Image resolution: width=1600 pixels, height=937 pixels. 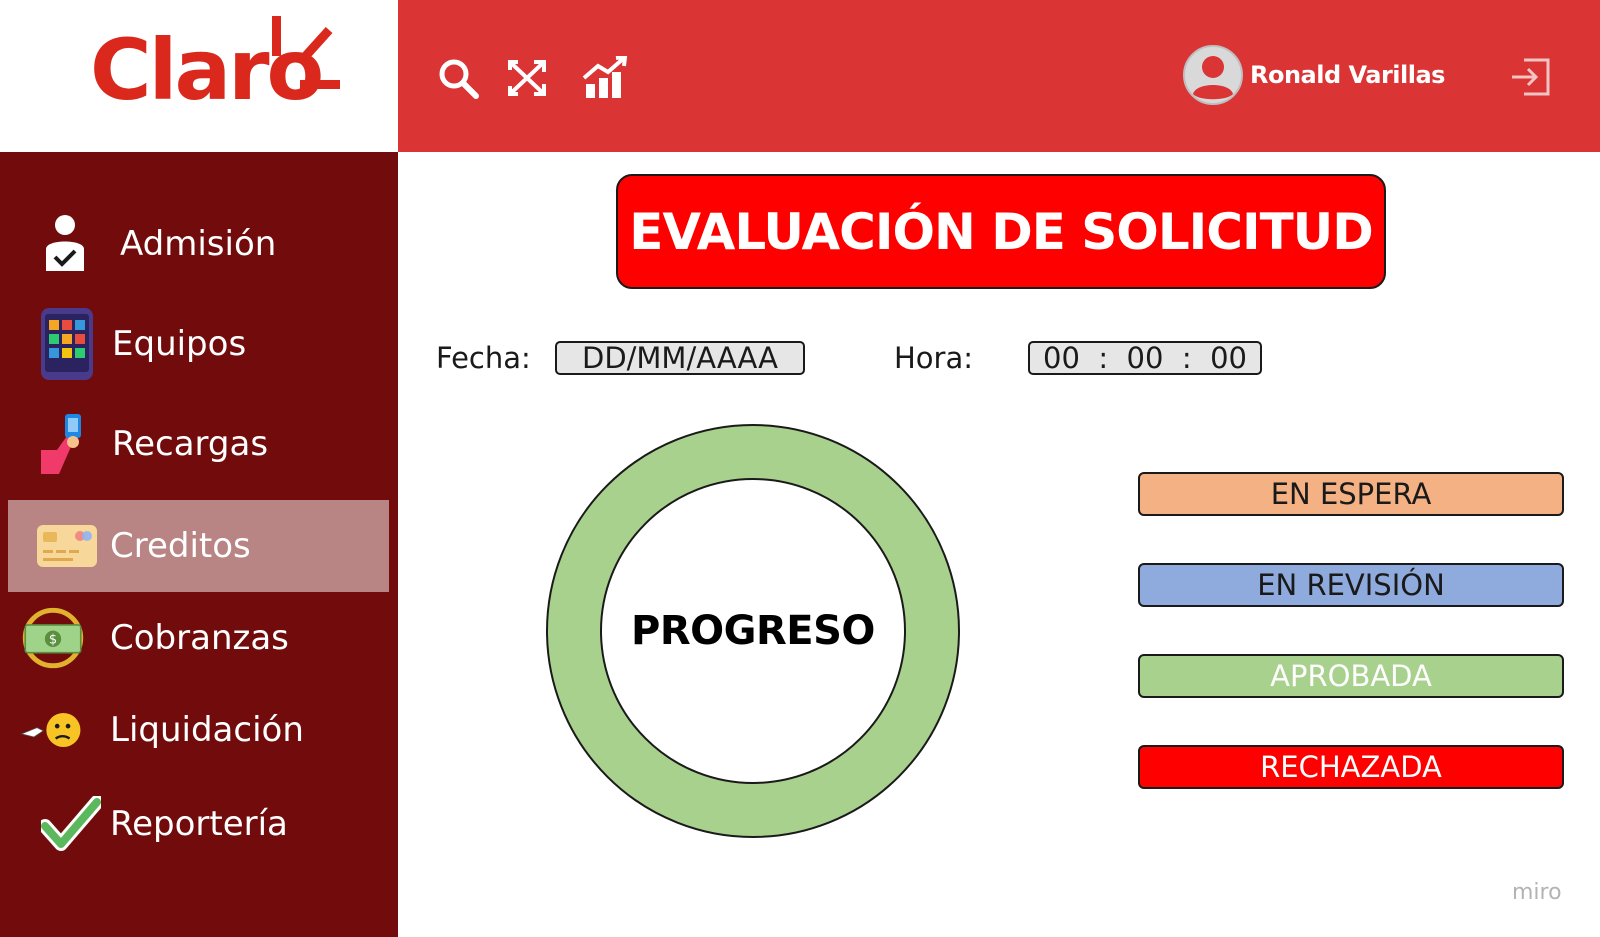 What do you see at coordinates (67, 546) in the screenshot?
I see `credit-card-icon` at bounding box center [67, 546].